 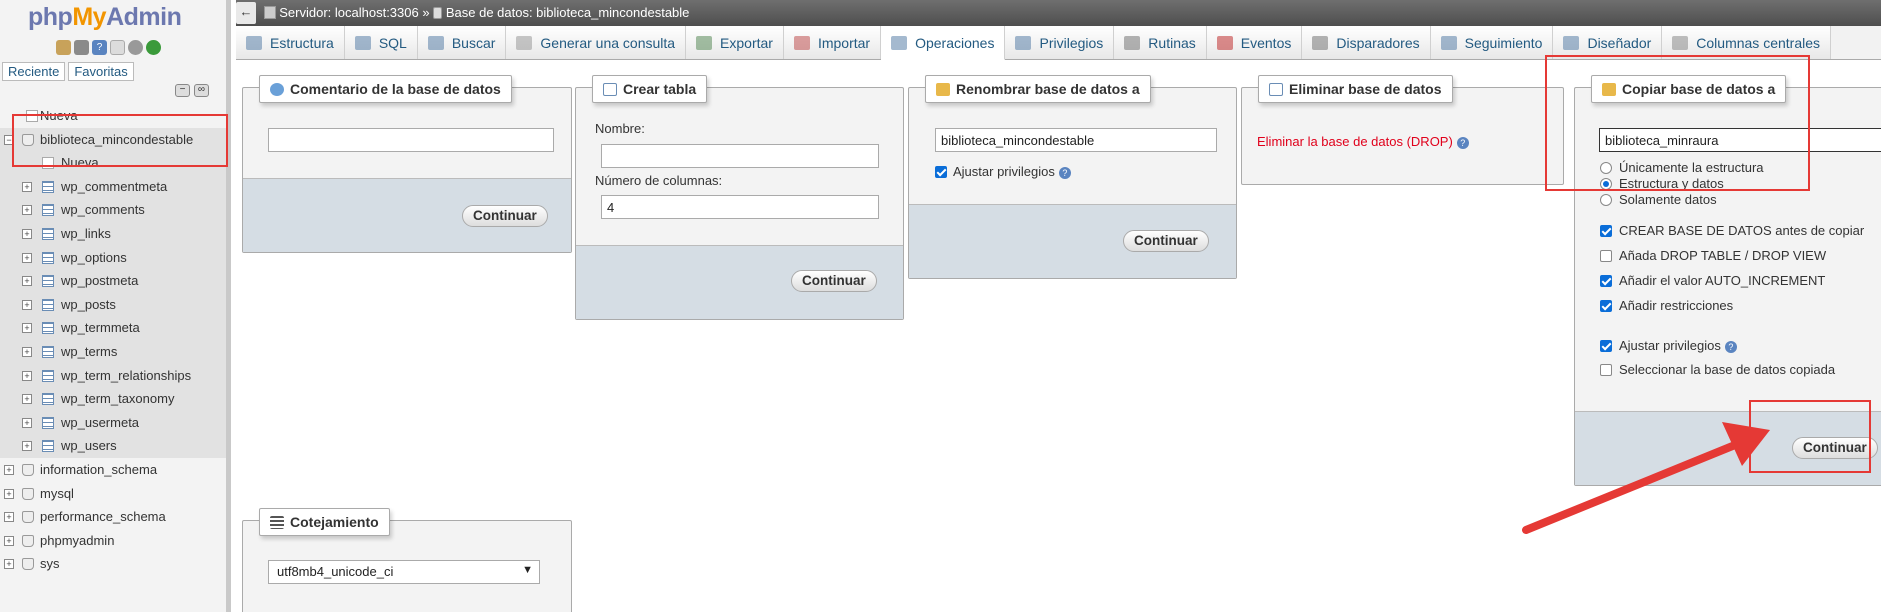 I want to click on server-icon, so click(x=269, y=12).